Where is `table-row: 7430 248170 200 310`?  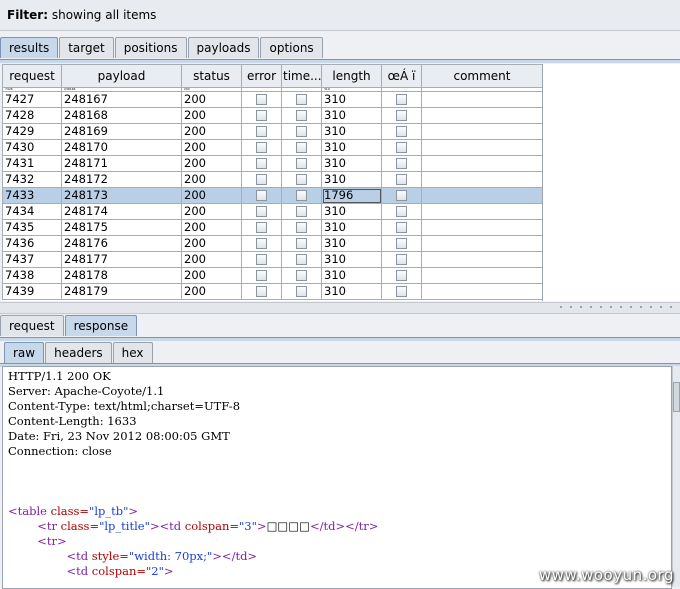
table-row: 7430 248170 200 310 is located at coordinates (272, 147).